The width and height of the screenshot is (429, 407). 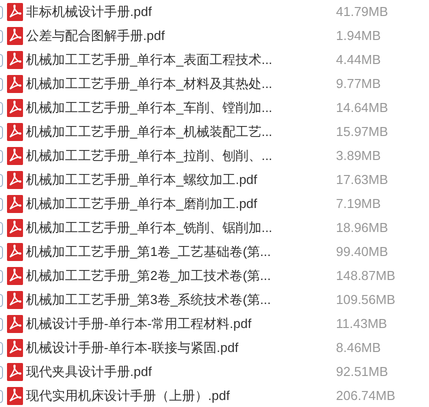 What do you see at coordinates (362, 252) in the screenshot?
I see `file-size: 99.40MB` at bounding box center [362, 252].